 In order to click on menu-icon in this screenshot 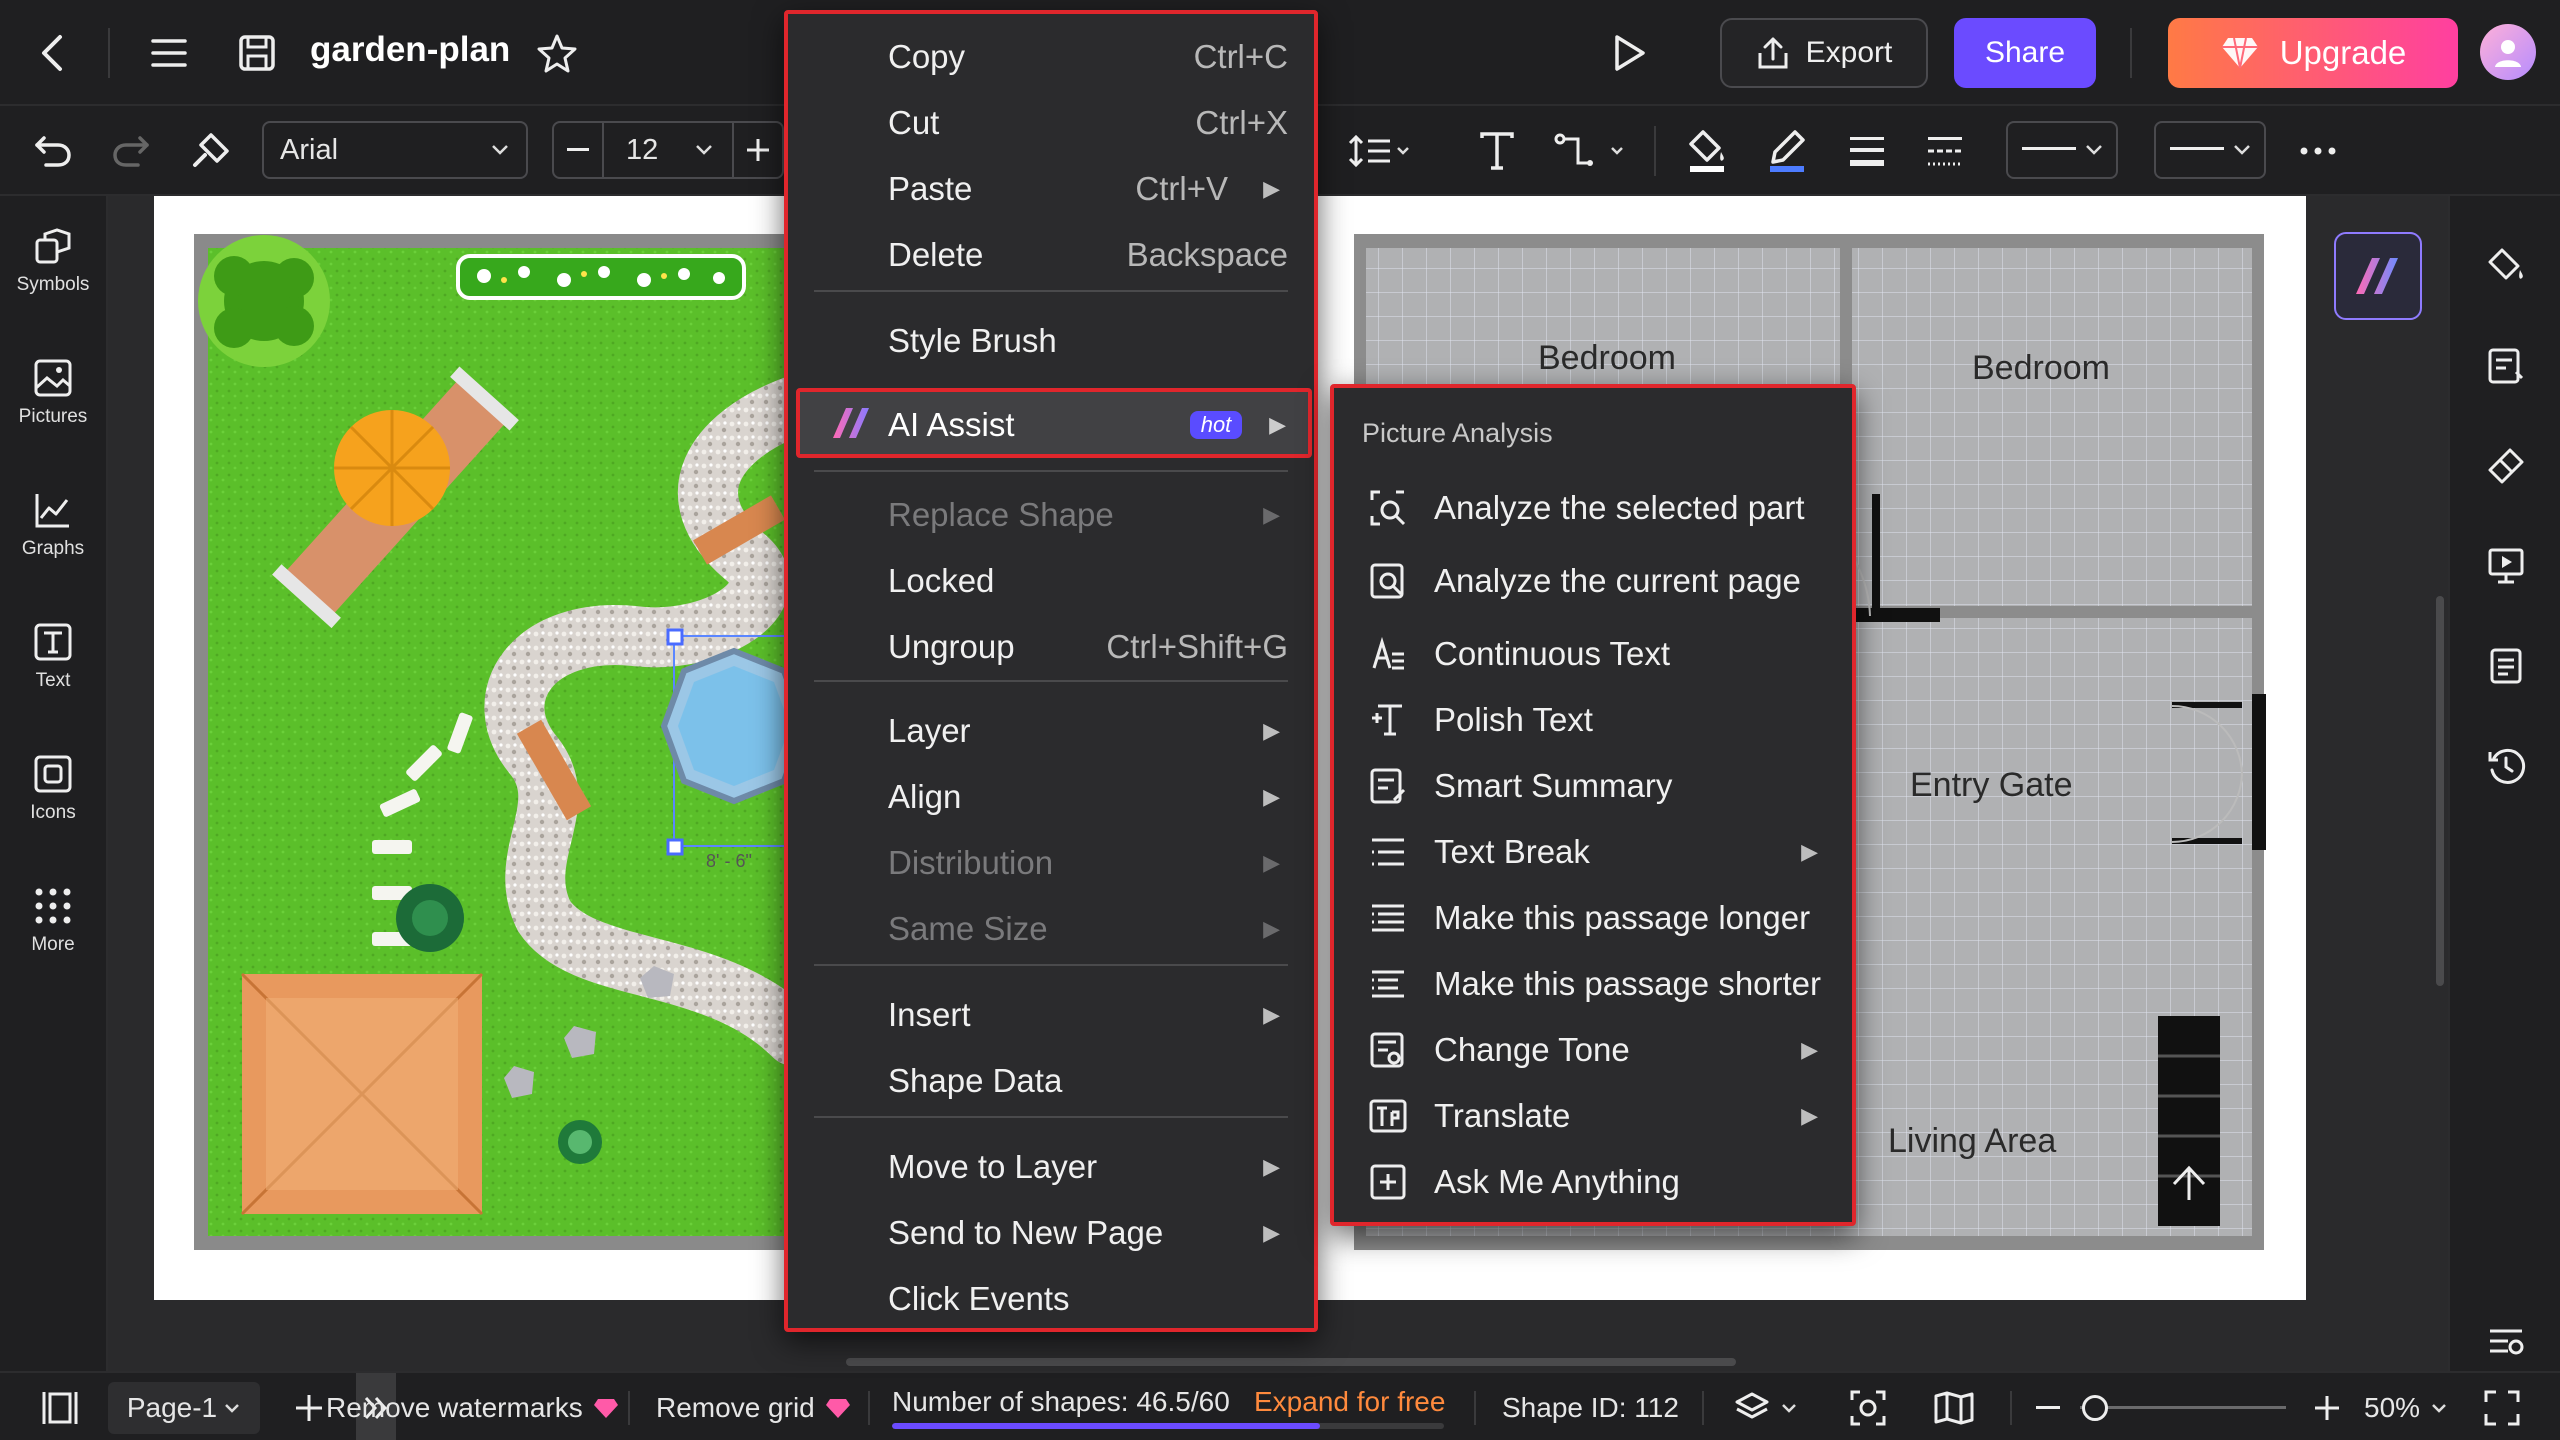, I will do `click(169, 53)`.